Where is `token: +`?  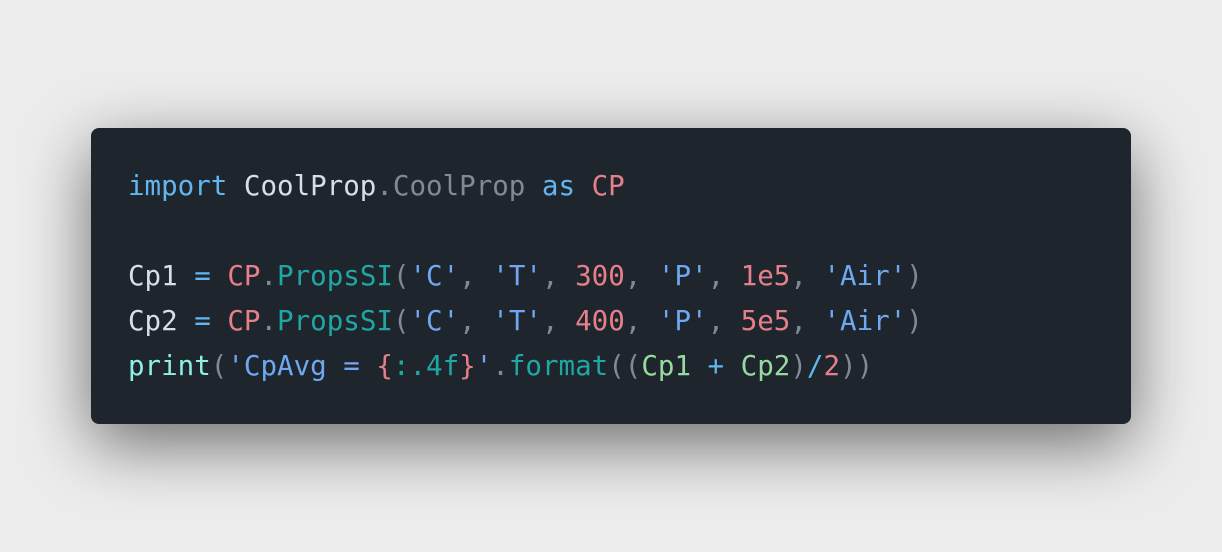
token: + is located at coordinates (716, 366).